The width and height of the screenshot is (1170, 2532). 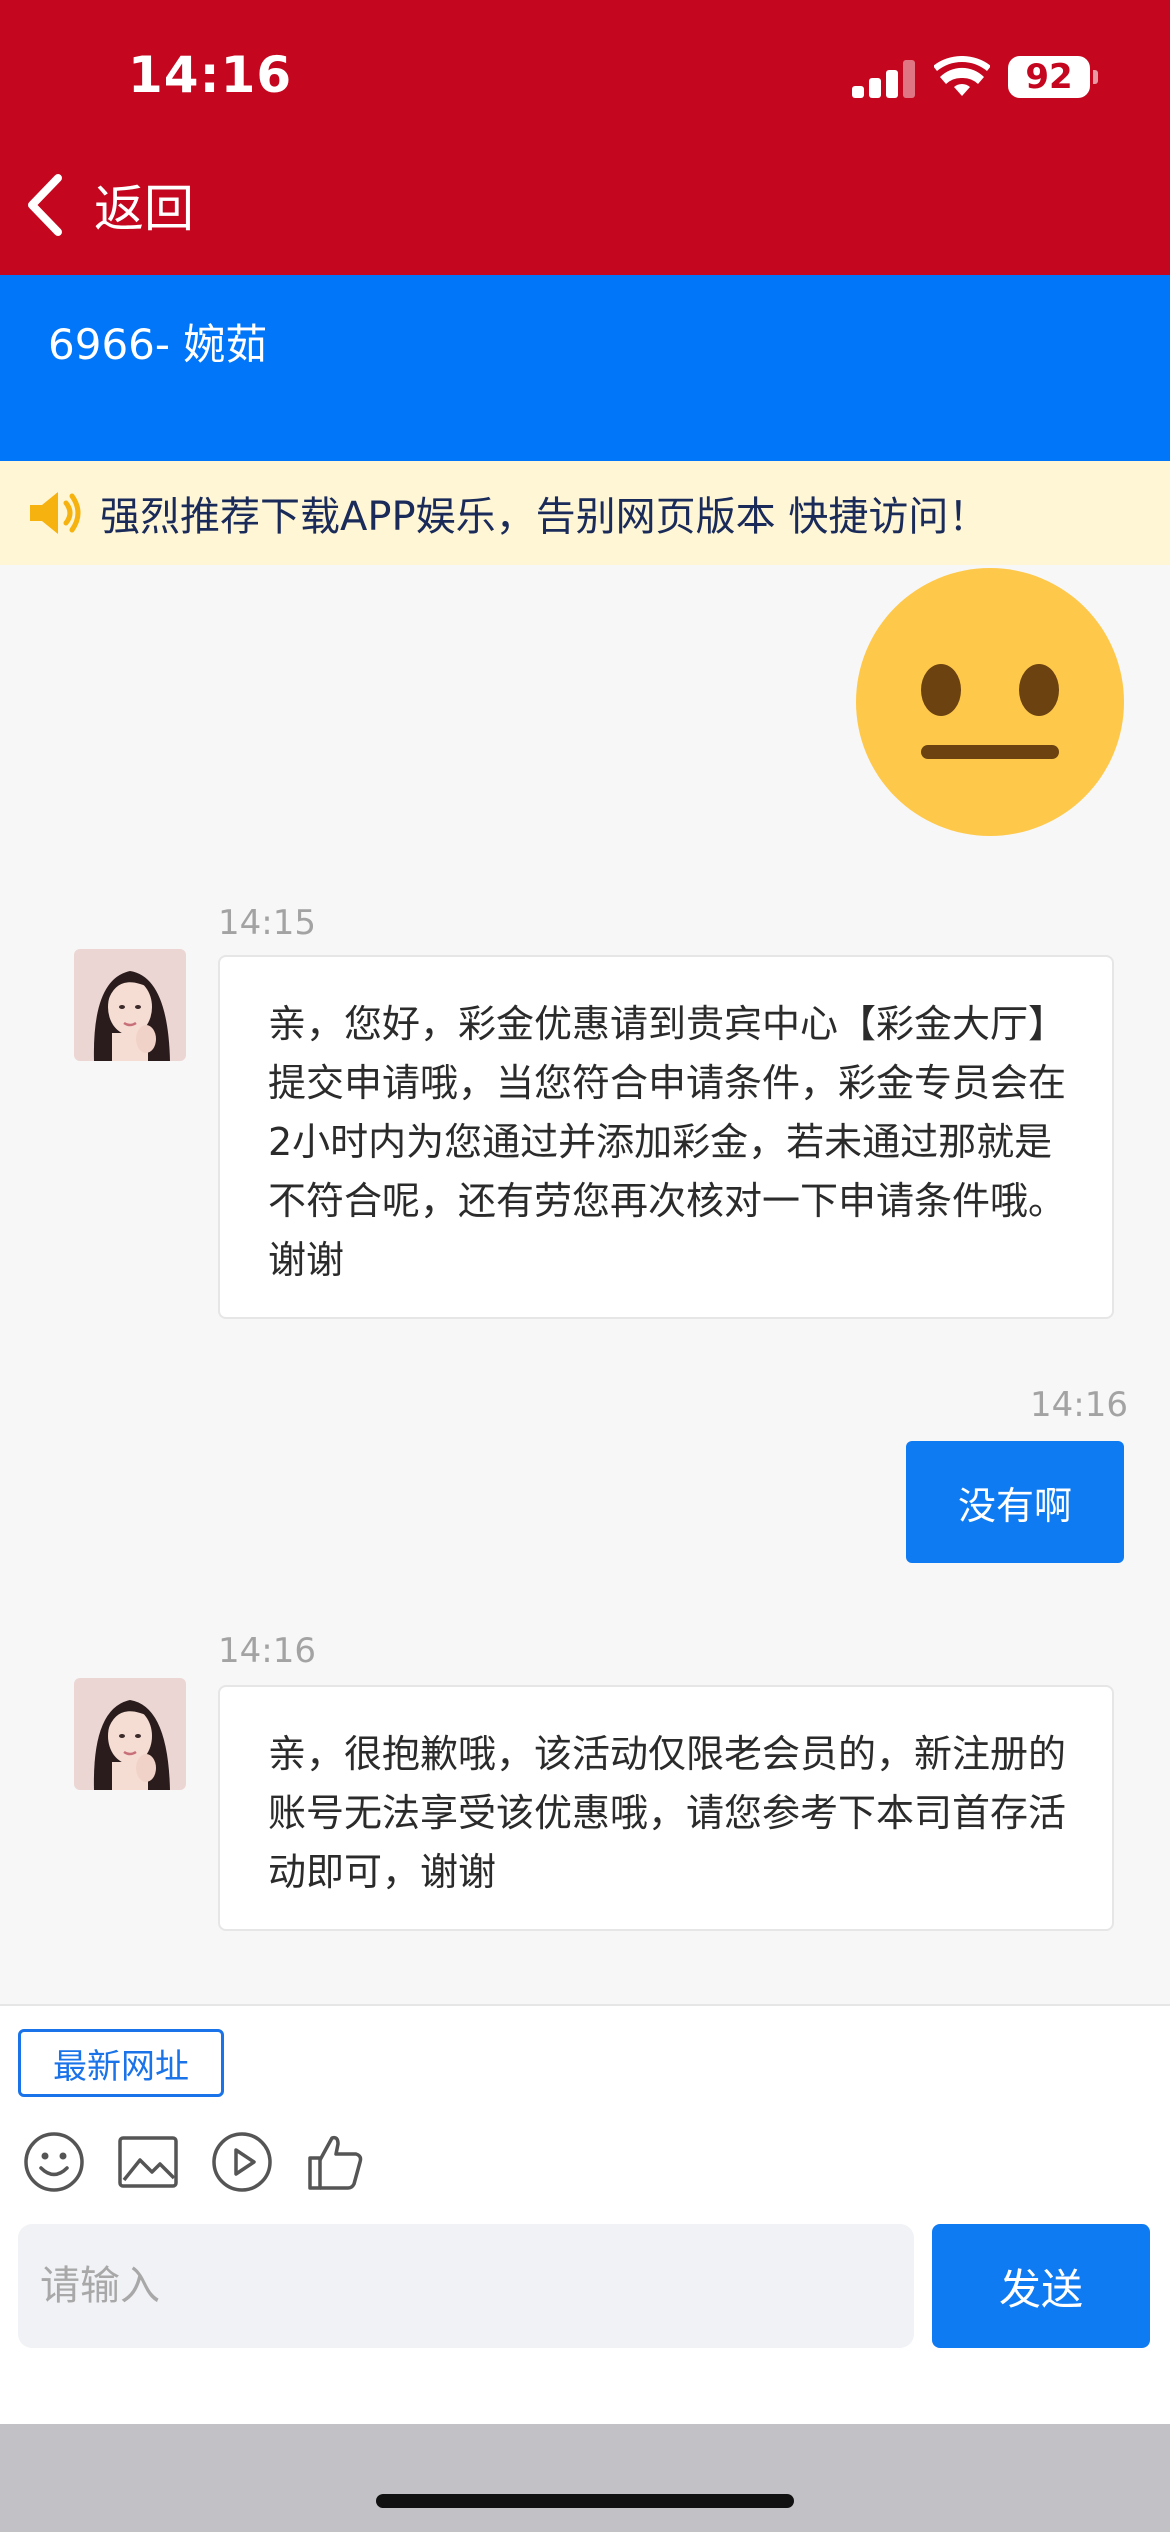 I want to click on message-input, so click(x=466, y=2286).